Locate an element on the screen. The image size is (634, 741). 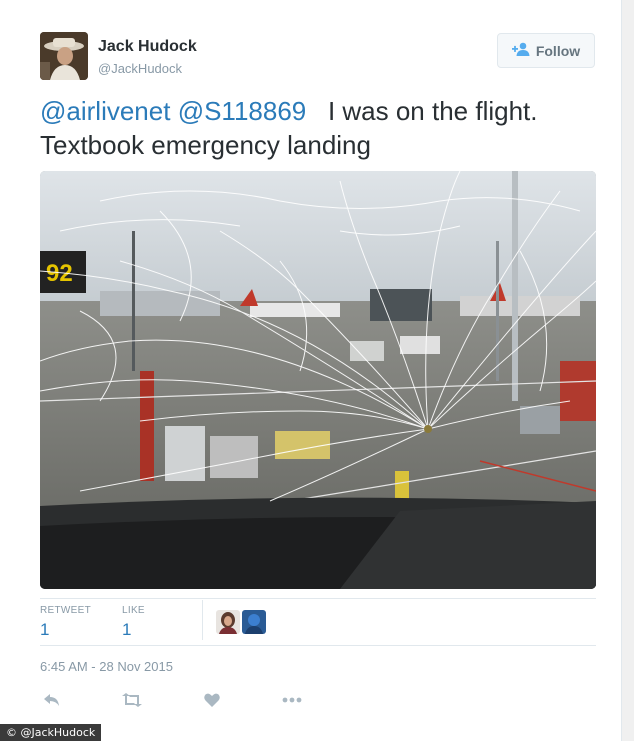
mention-link: @S118869 is located at coordinates (242, 111).